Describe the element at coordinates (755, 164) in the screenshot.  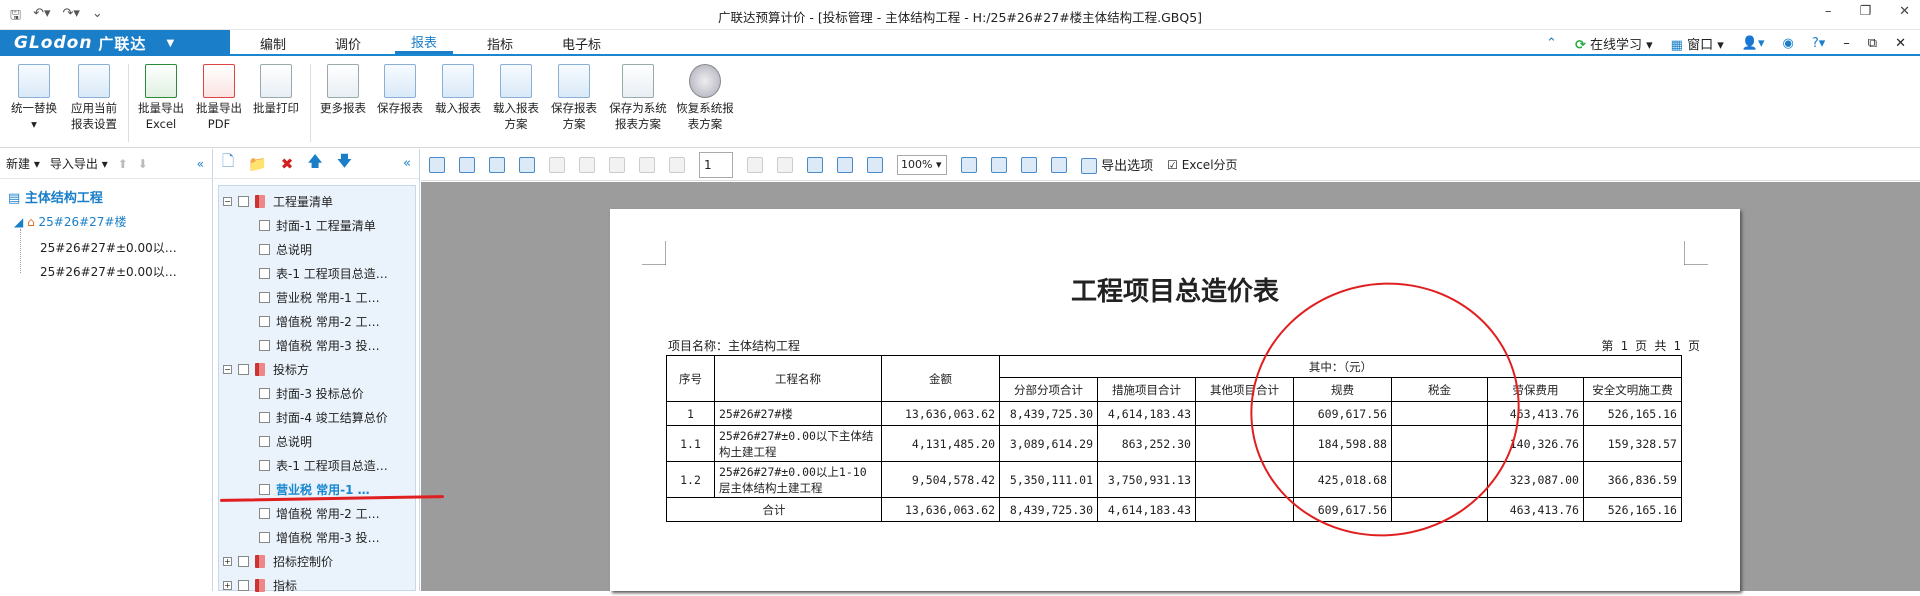
I see `next-page-icon` at that location.